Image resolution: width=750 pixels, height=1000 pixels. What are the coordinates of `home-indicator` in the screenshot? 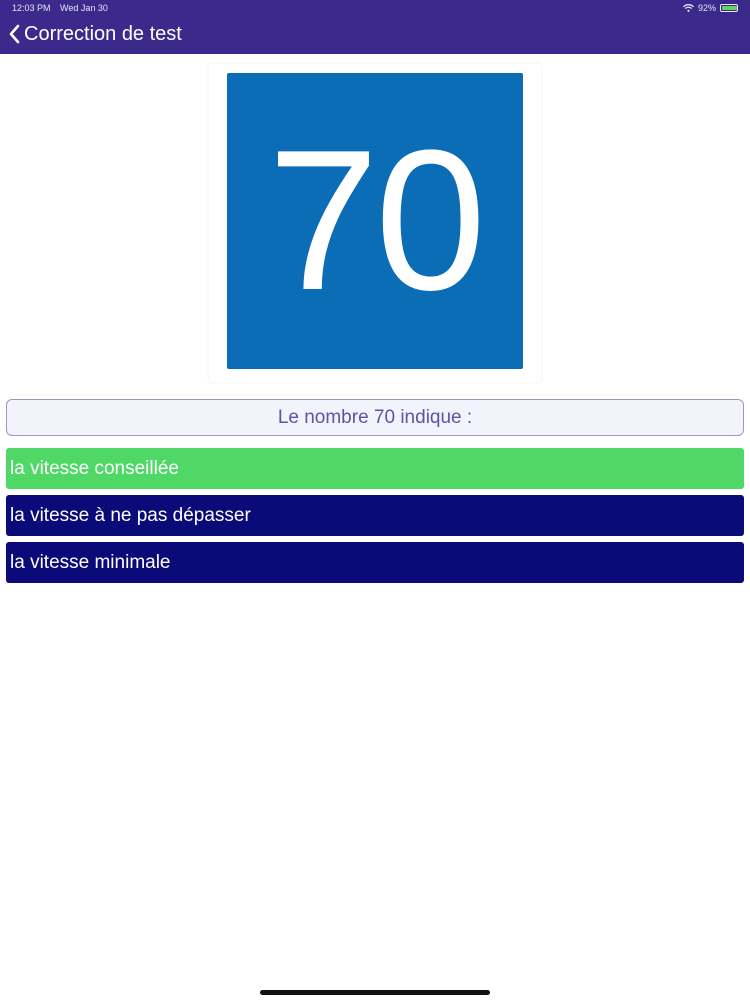 It's located at (375, 992).